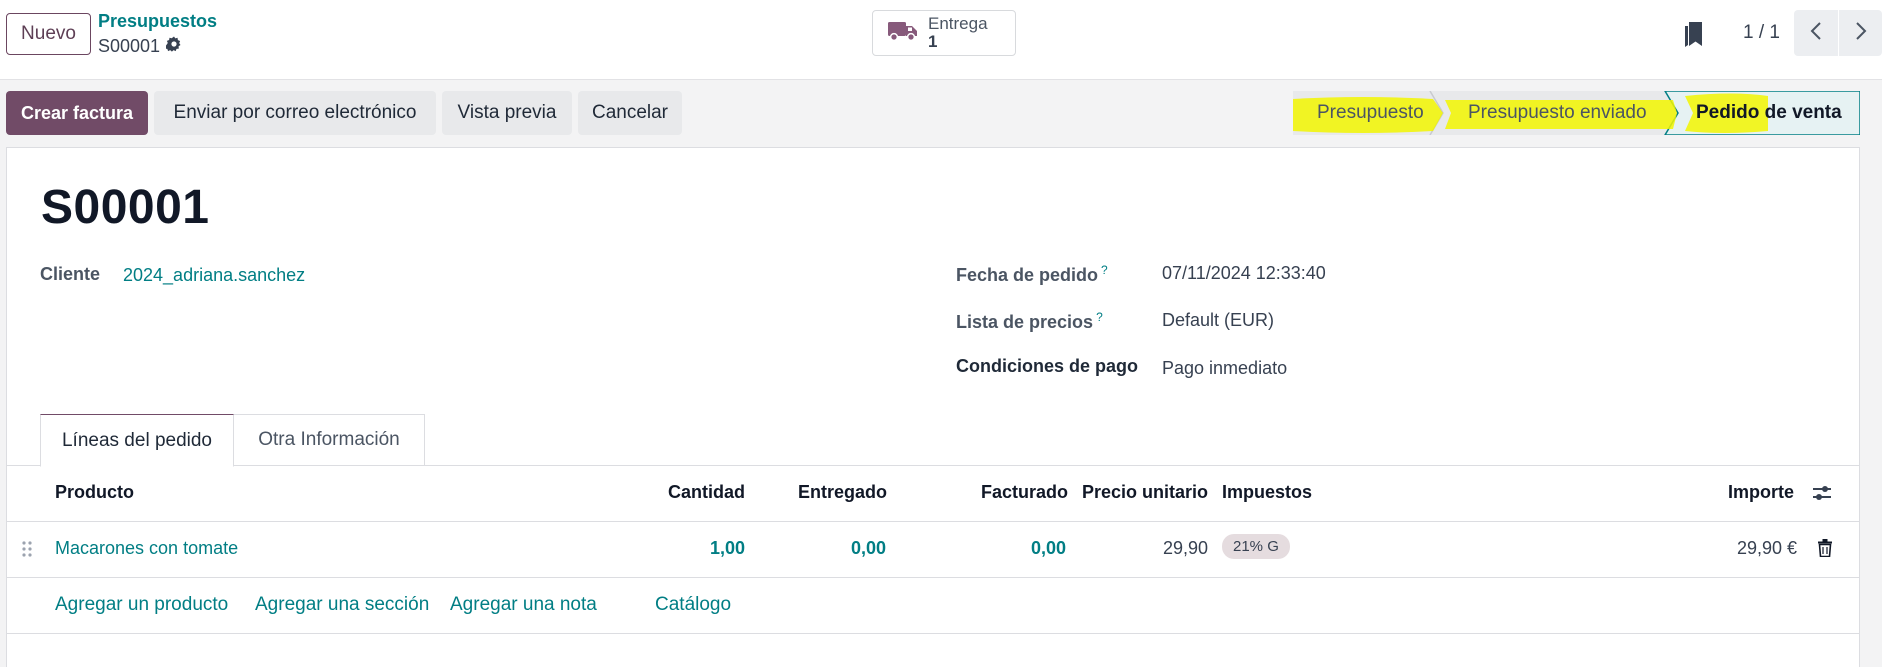 The width and height of the screenshot is (1882, 667). What do you see at coordinates (868, 548) in the screenshot?
I see `line-delivered: 0,00` at bounding box center [868, 548].